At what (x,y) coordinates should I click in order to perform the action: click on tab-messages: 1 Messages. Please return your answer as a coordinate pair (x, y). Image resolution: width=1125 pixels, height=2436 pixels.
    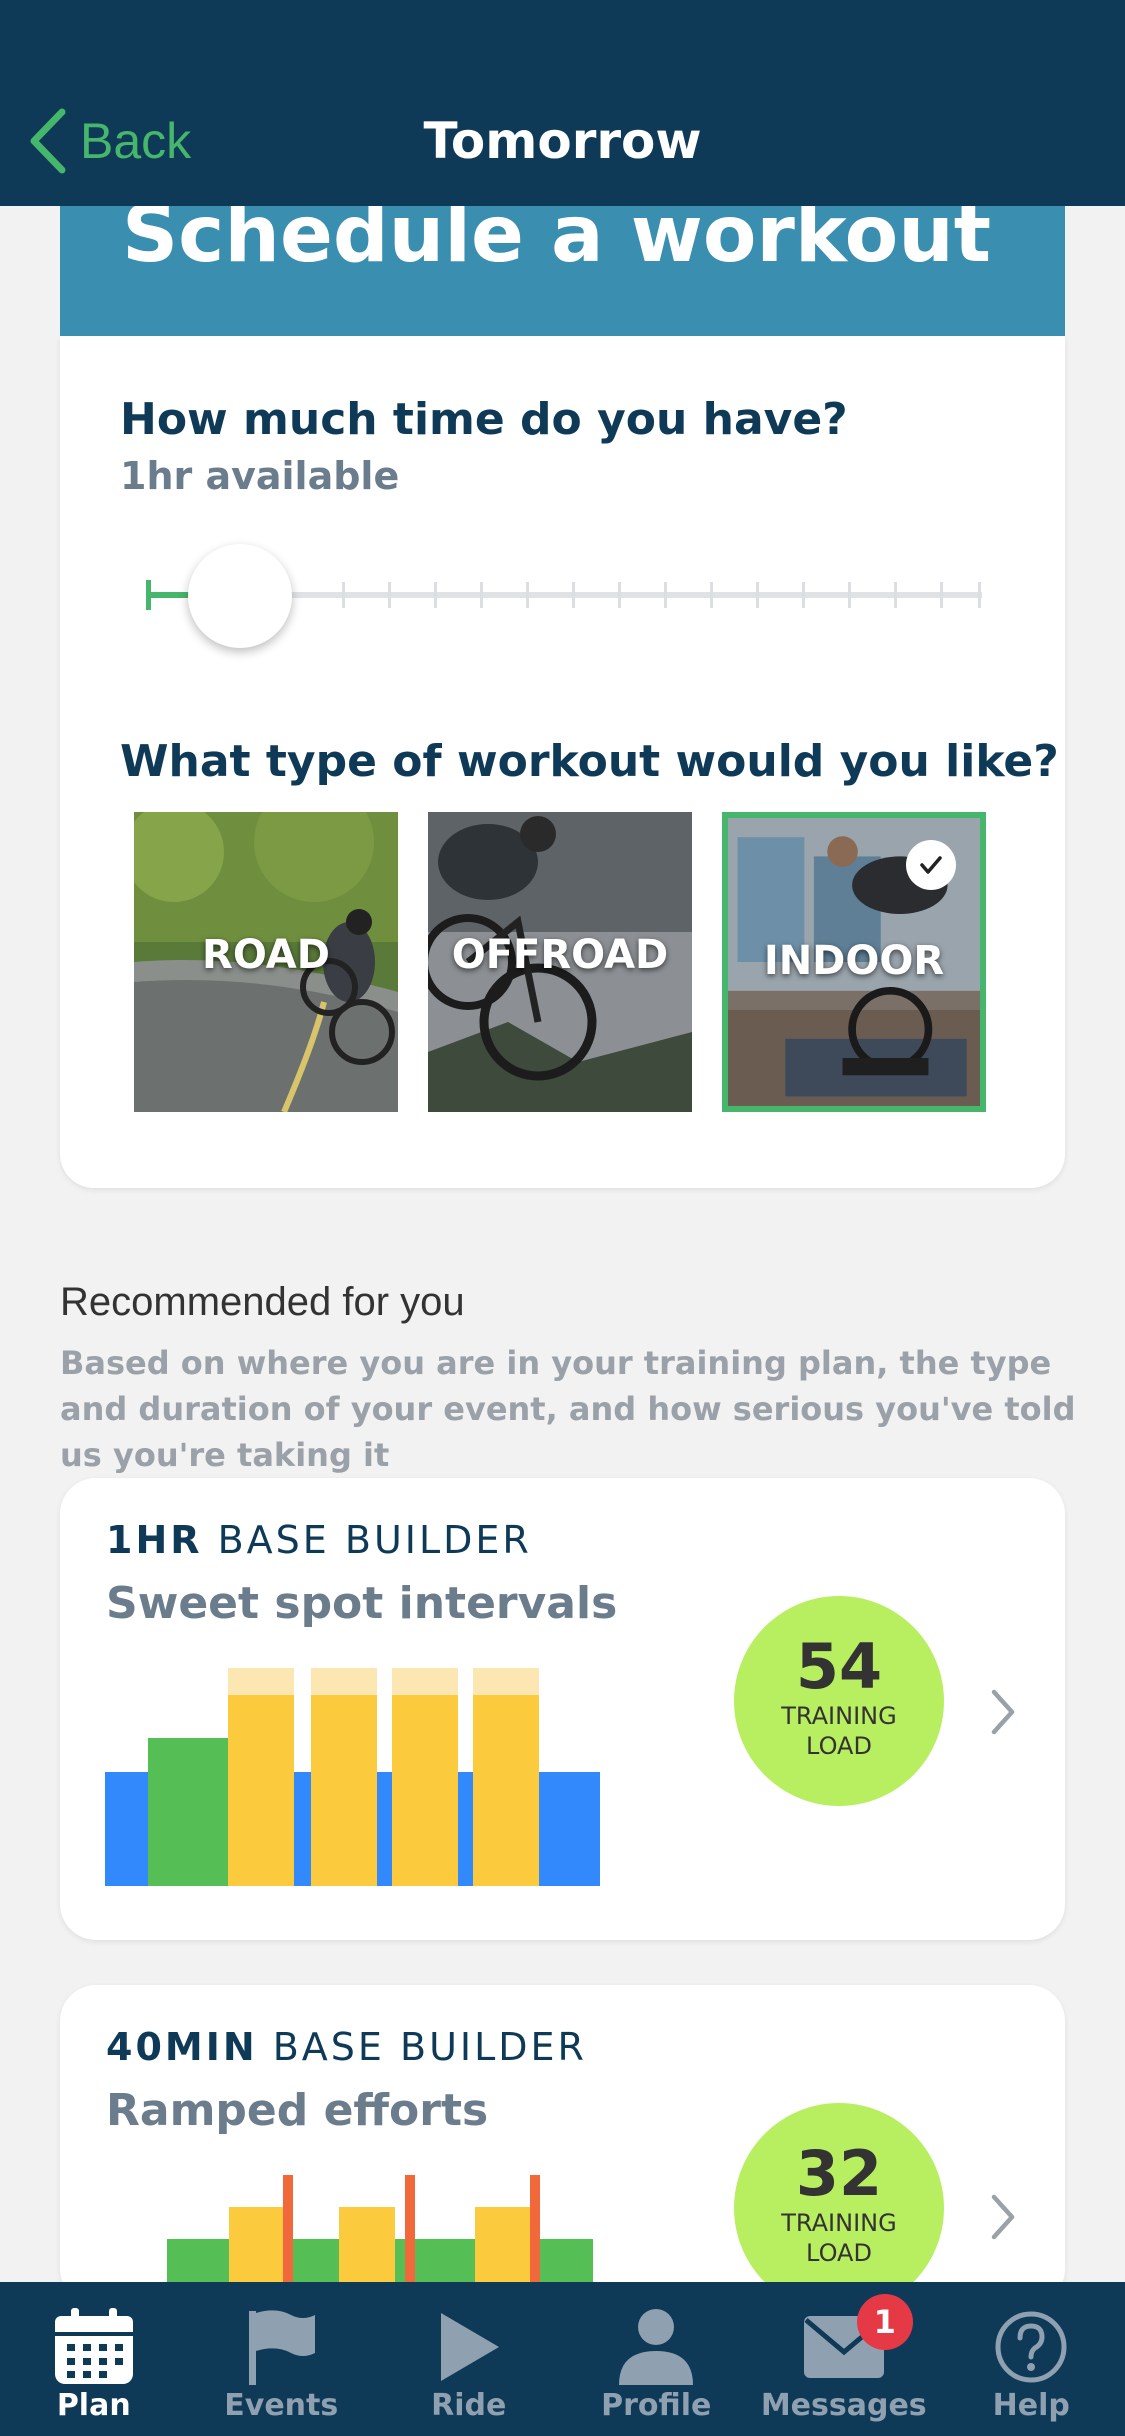
    Looking at the image, I should click on (844, 2359).